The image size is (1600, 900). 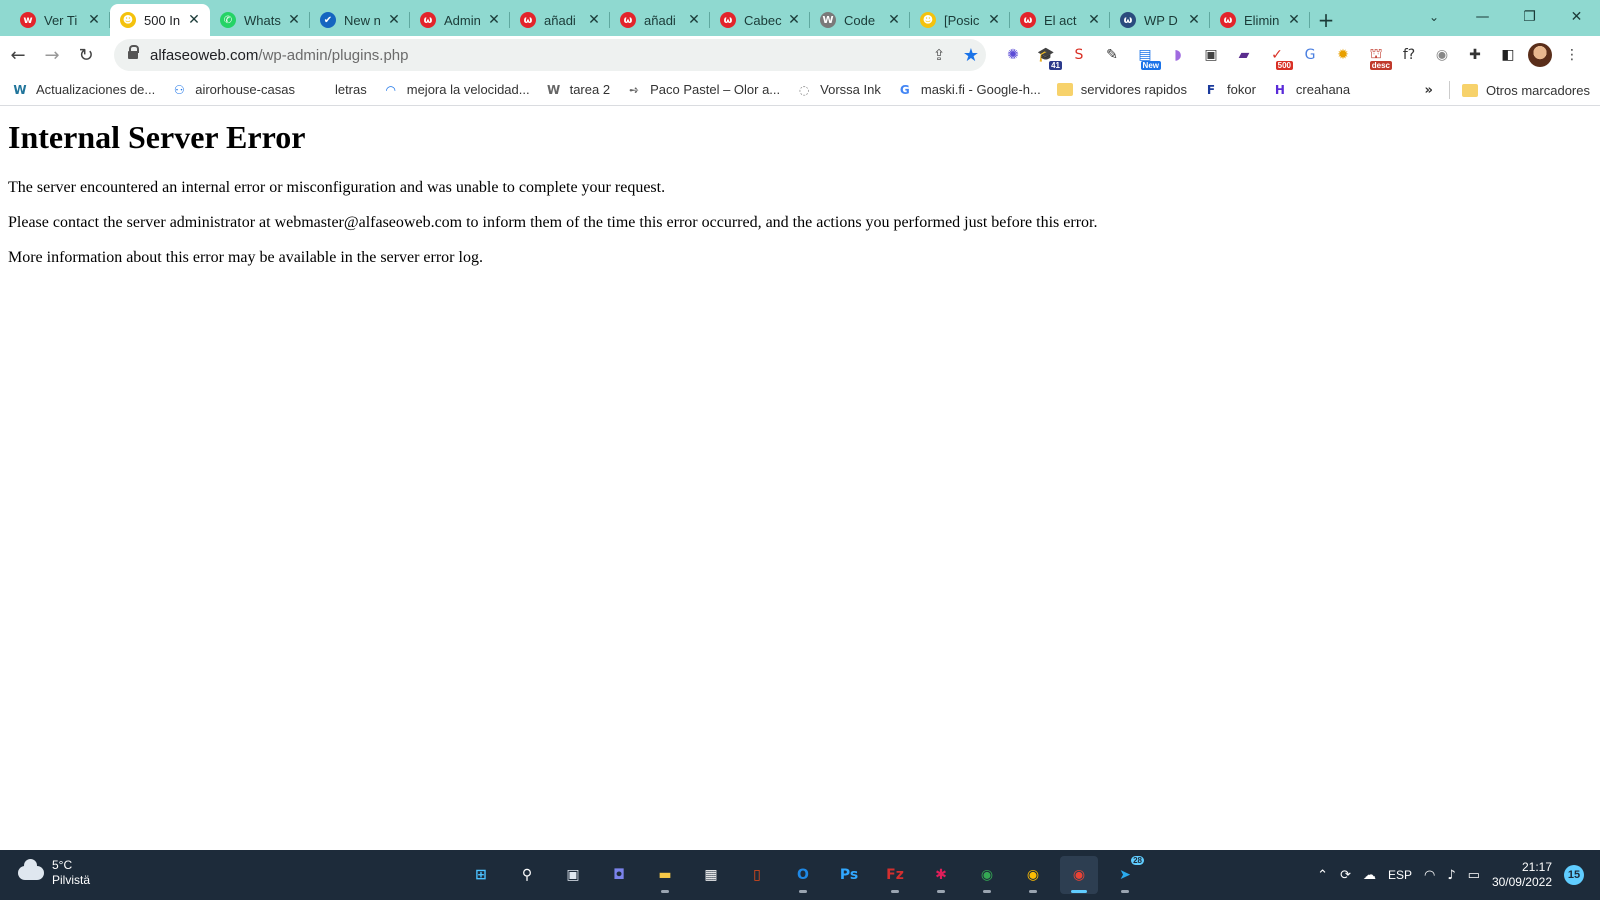 What do you see at coordinates (52, 55) in the screenshot?
I see `forward-button: →` at bounding box center [52, 55].